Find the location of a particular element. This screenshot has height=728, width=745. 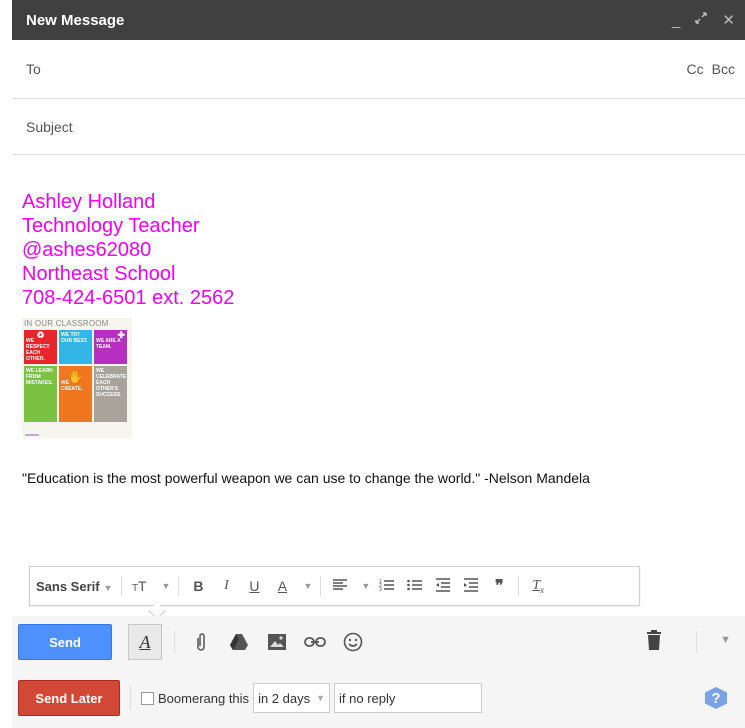

font-family-label: Sans Serif is located at coordinates (68, 586).